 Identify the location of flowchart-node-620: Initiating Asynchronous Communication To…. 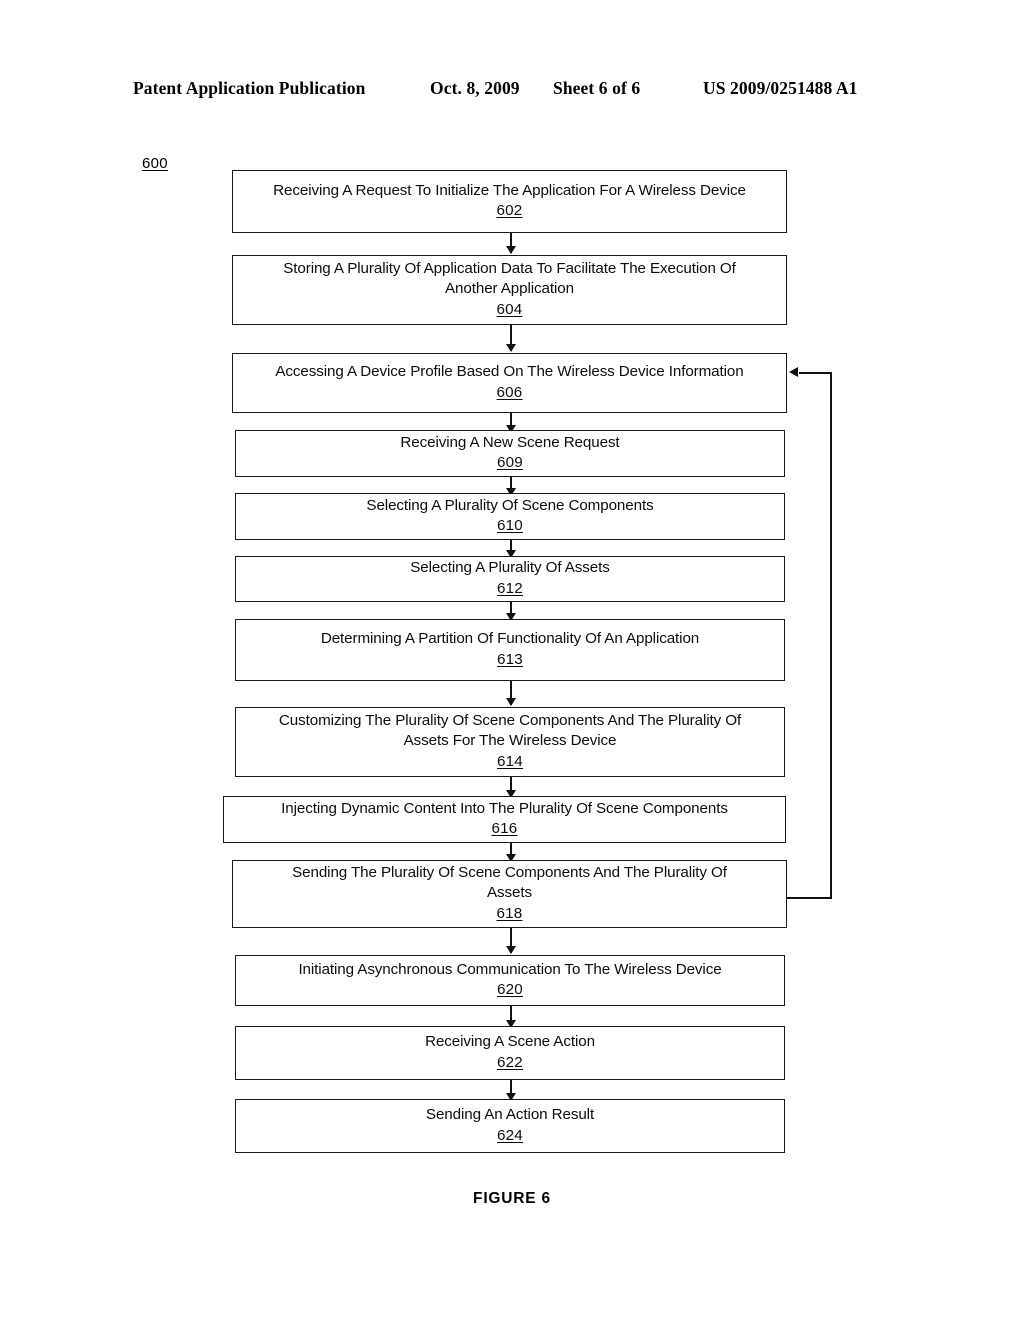
(510, 980).